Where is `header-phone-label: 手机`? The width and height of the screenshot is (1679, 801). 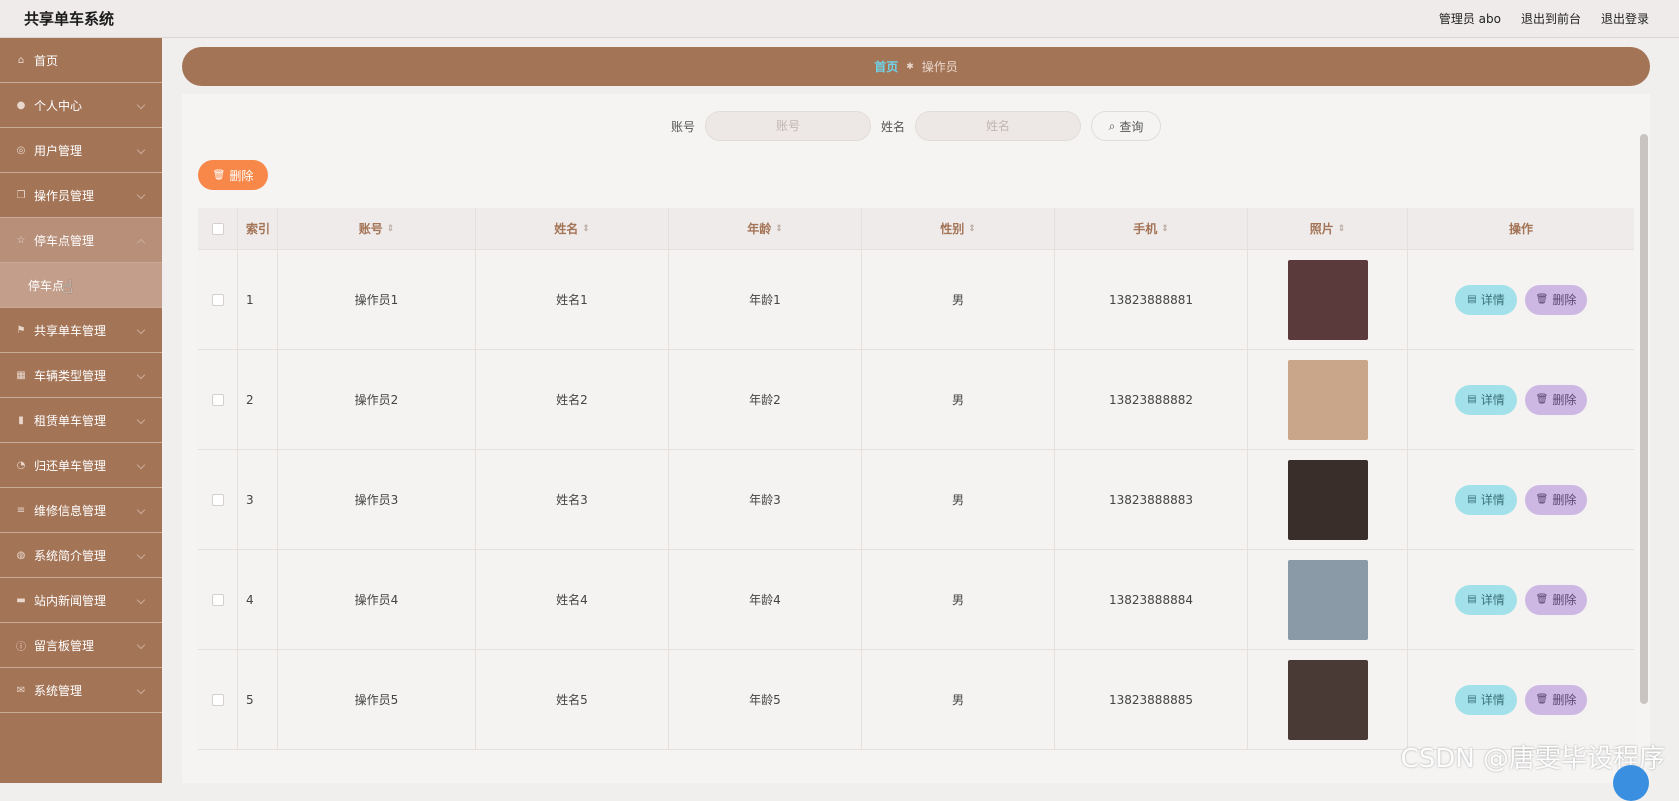 header-phone-label: 手机 is located at coordinates (1145, 228).